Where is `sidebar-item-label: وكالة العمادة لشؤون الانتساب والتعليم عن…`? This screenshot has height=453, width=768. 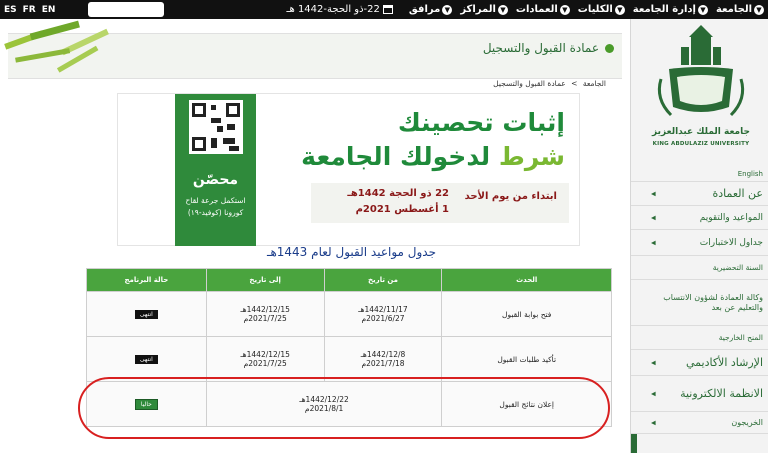
sidebar-item-label: وكالة العمادة لشؤون الانتساب والتعليم عن… is located at coordinates (713, 302).